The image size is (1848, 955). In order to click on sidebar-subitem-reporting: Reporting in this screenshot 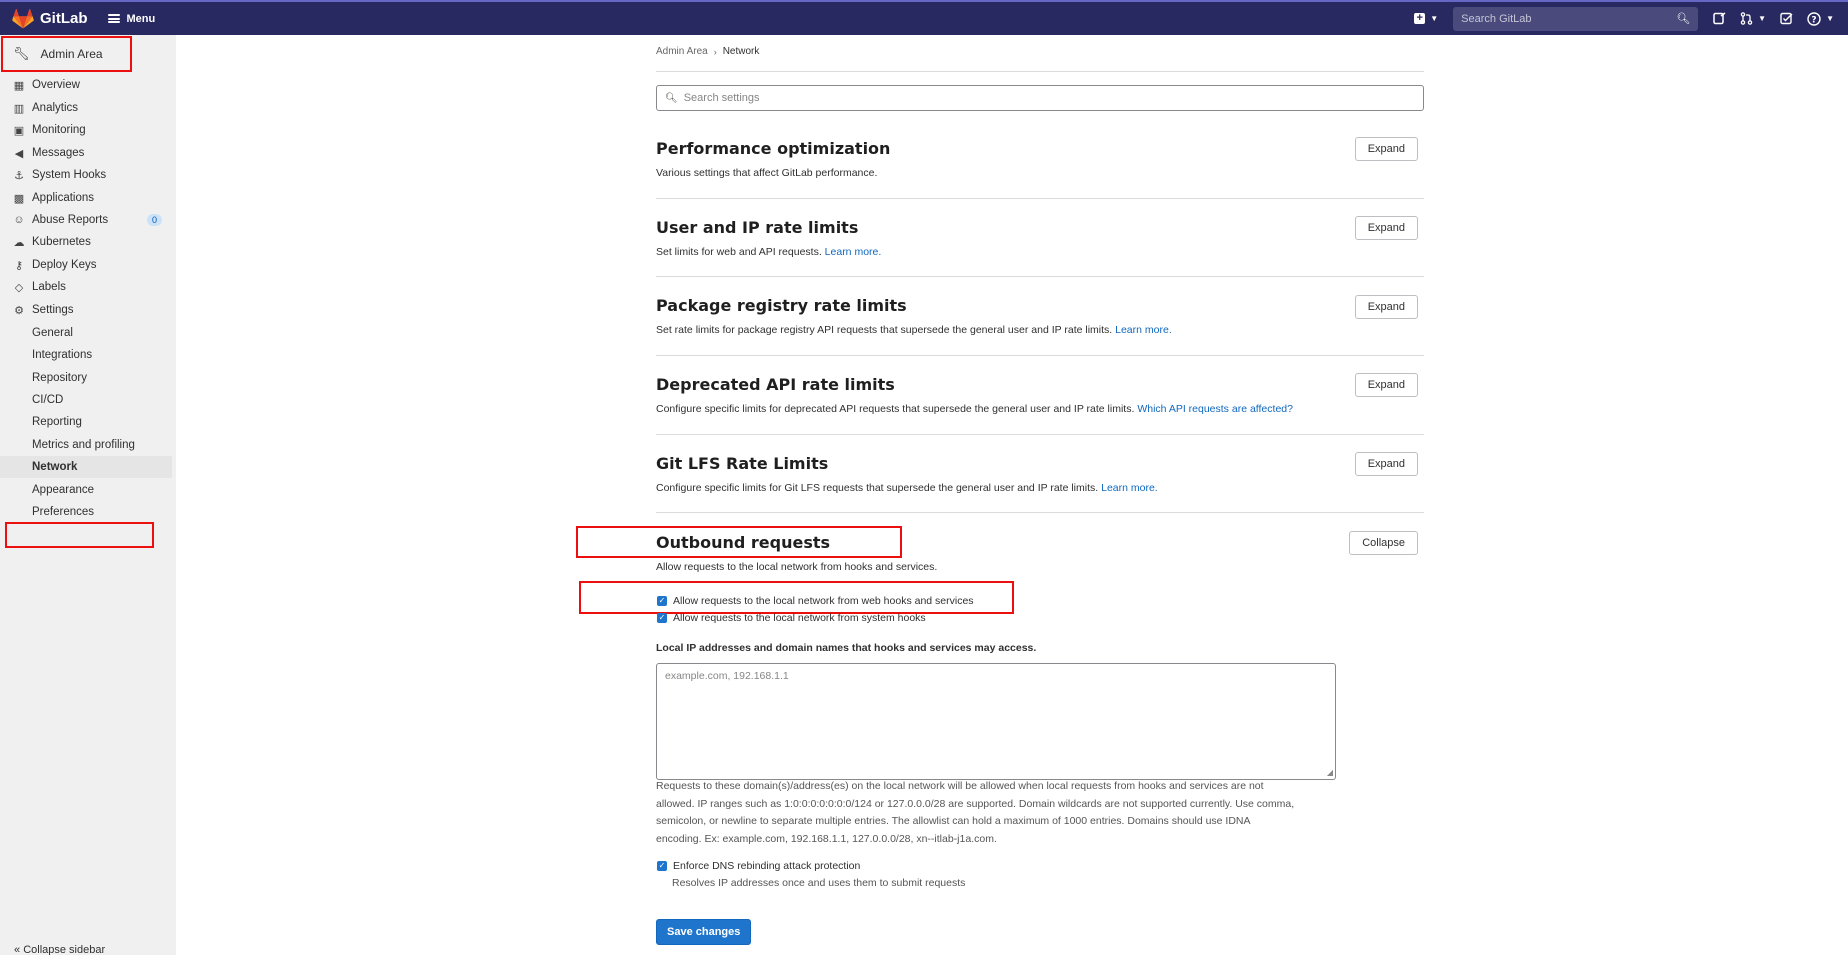, I will do `click(88, 422)`.